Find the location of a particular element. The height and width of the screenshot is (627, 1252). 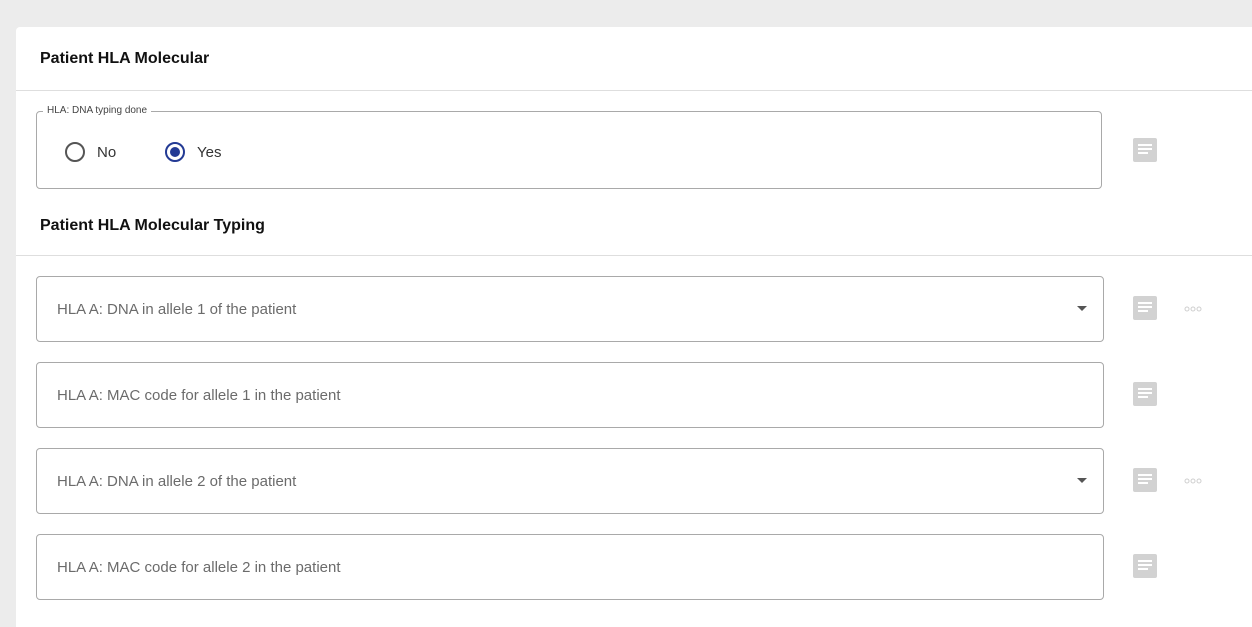

section-title-patient-hla-molecular-typing: Patient HLA Molecular Typing is located at coordinates (152, 225).